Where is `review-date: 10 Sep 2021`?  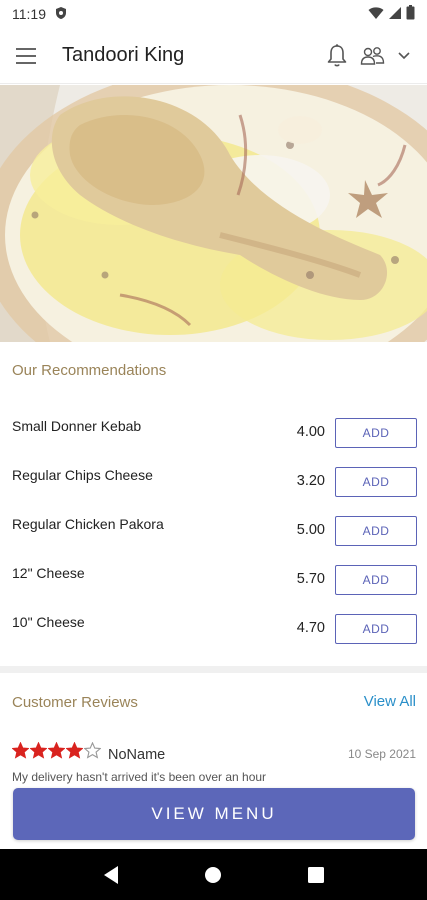 review-date: 10 Sep 2021 is located at coordinates (381, 754).